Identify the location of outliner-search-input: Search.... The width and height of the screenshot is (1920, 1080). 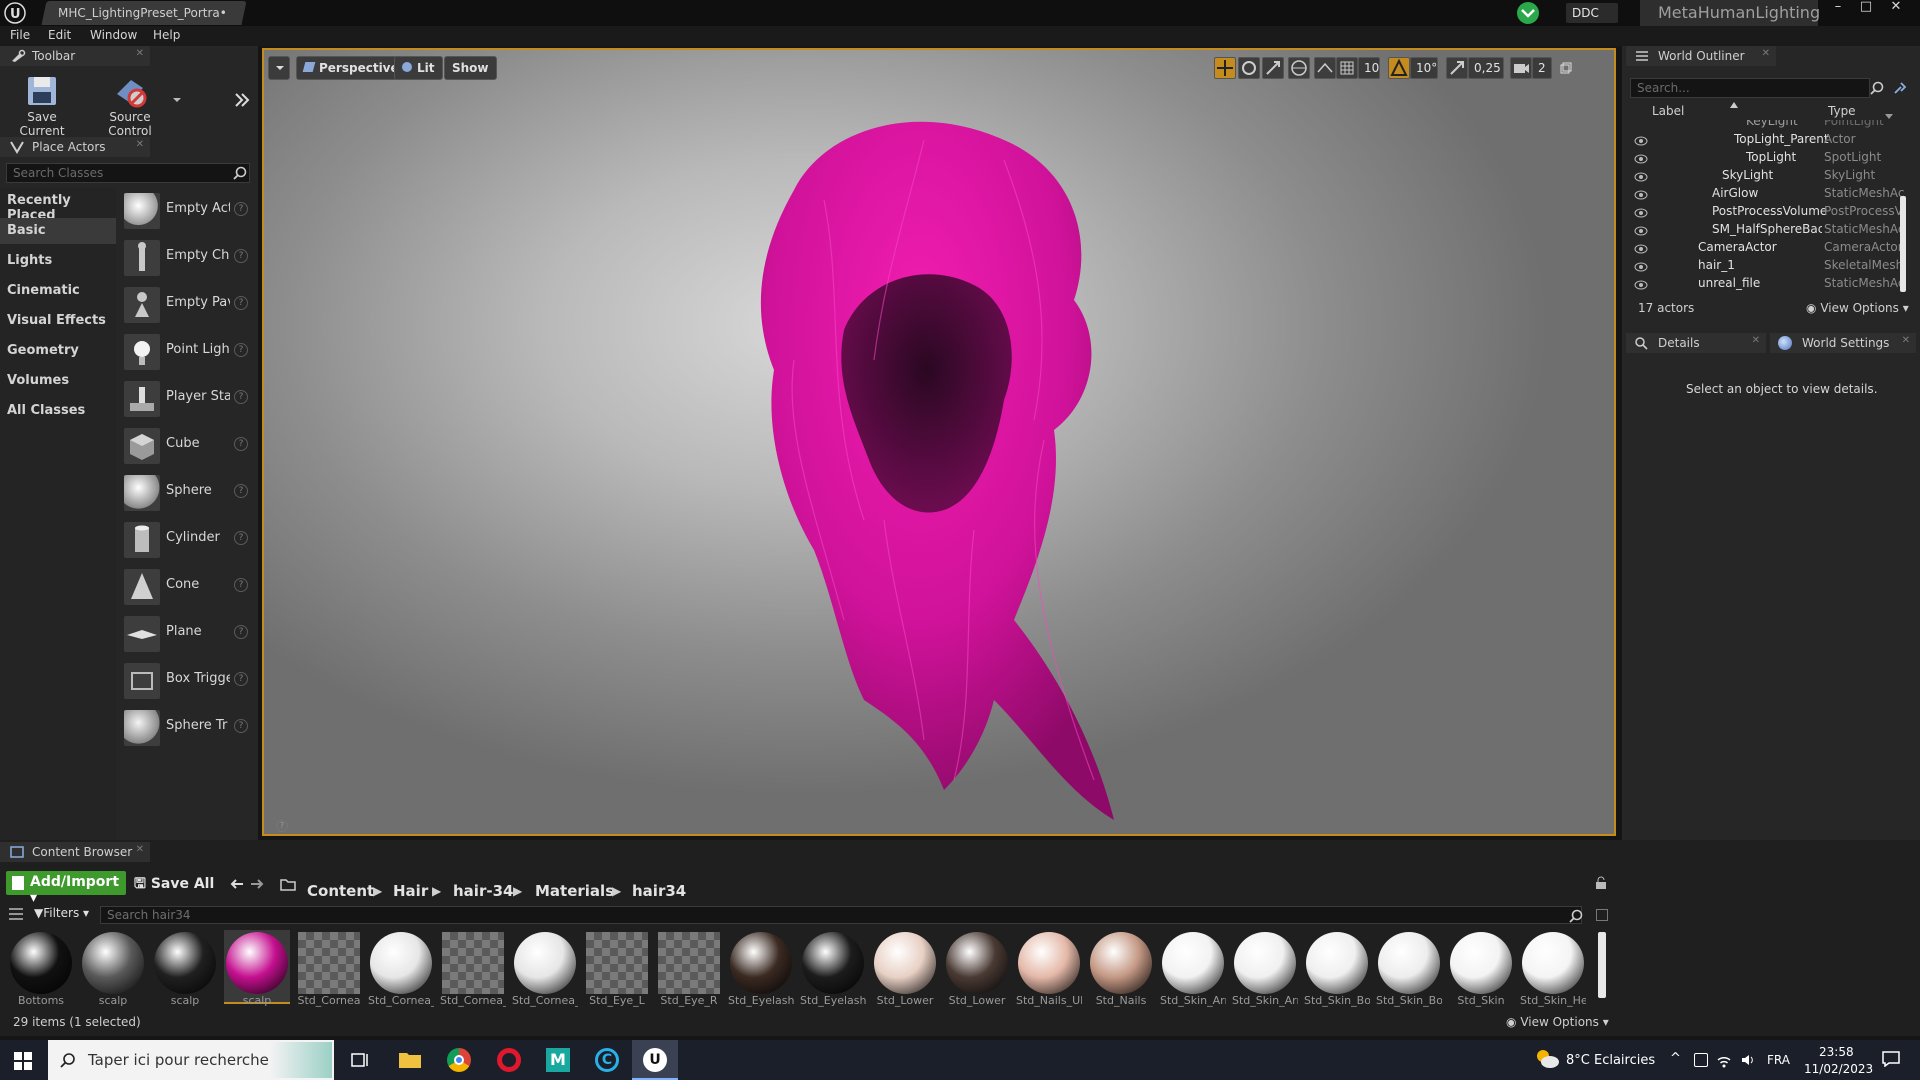
(1750, 88).